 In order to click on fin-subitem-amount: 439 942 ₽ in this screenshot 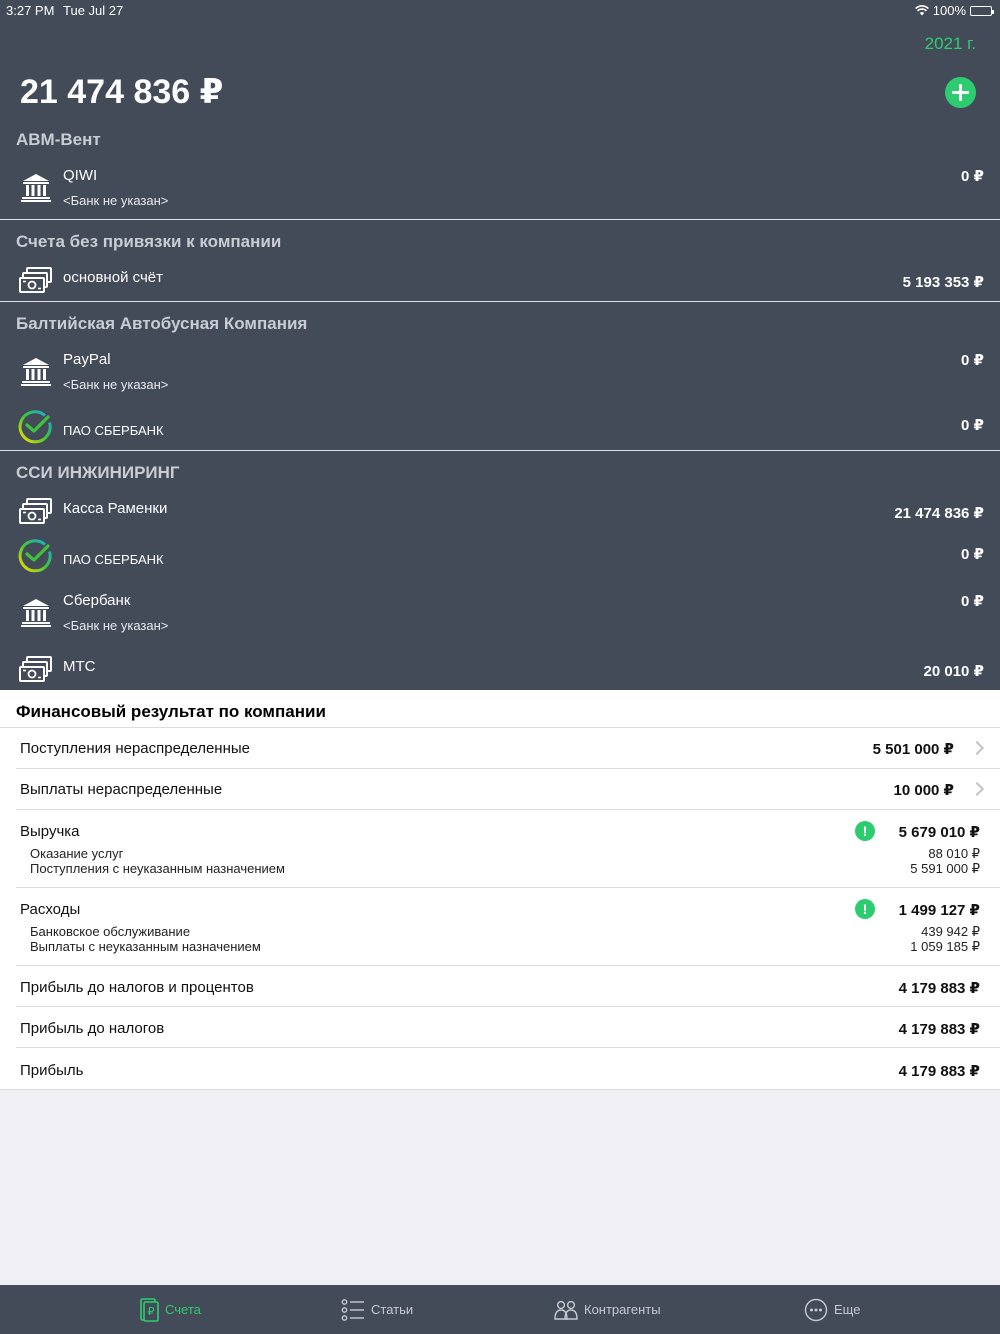, I will do `click(950, 931)`.